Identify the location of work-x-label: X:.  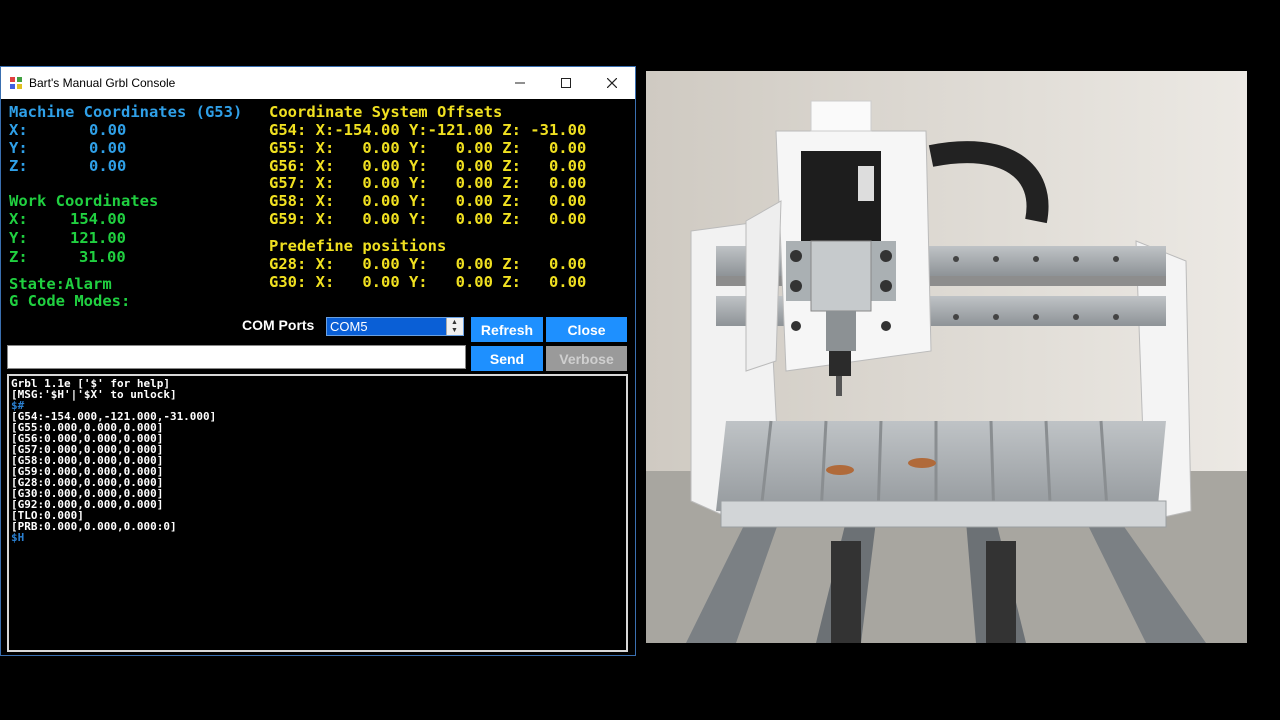
(18, 219).